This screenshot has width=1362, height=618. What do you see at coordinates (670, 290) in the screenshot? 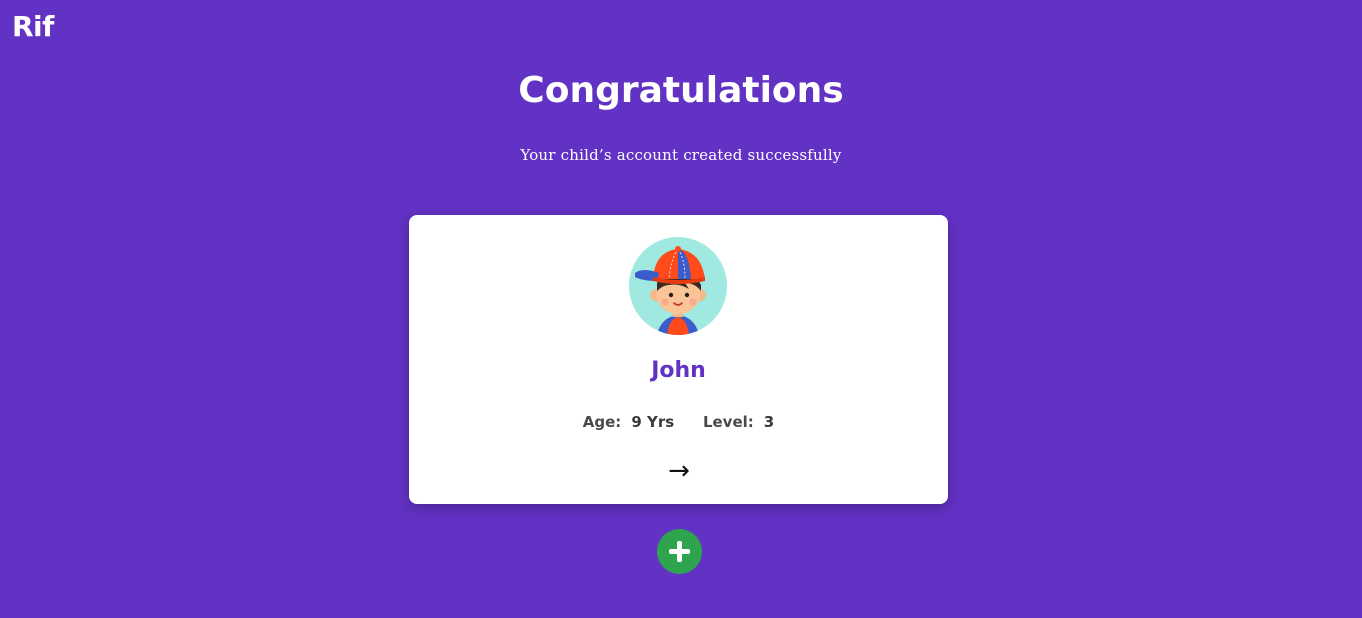
I see `child-avatar-icon` at bounding box center [670, 290].